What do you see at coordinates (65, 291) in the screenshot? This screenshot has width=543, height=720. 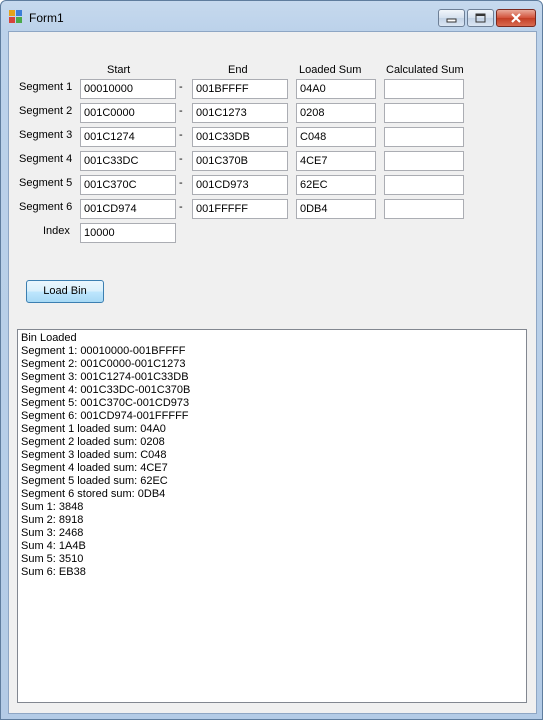 I see `load-bin-button: Load Bin` at bounding box center [65, 291].